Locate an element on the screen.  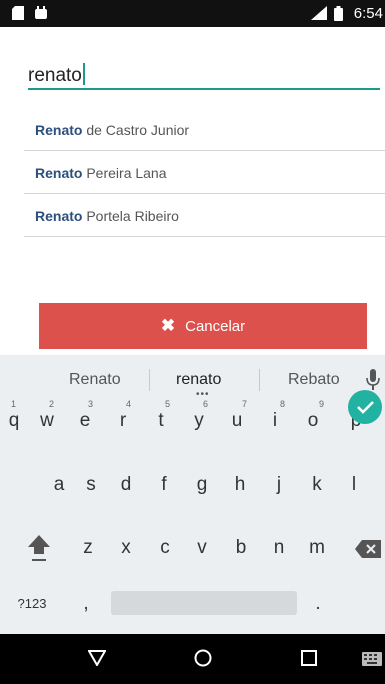
sd-card-icon is located at coordinates (18, 15).